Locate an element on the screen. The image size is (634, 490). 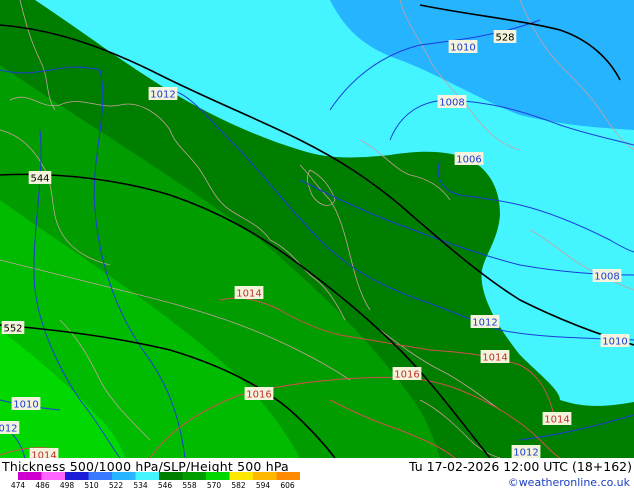
svg-text: 544 is located at coordinates (39, 179).